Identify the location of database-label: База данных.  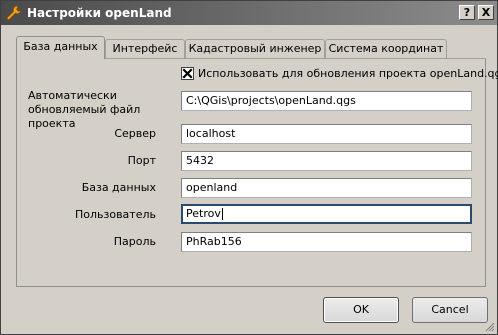
(118, 187).